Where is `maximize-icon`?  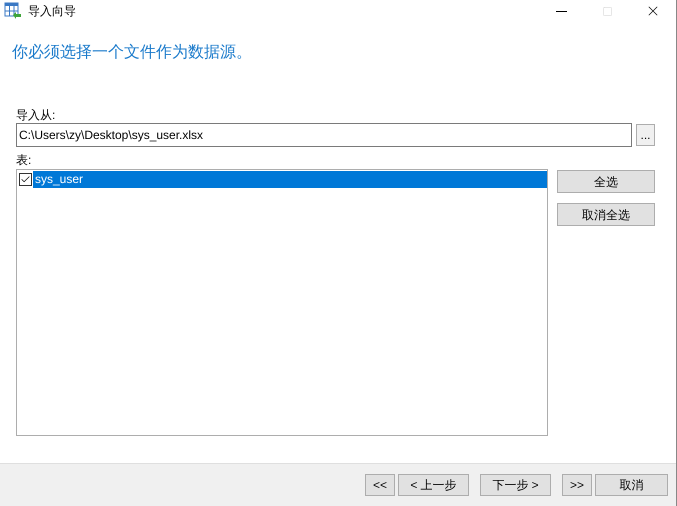 maximize-icon is located at coordinates (607, 11).